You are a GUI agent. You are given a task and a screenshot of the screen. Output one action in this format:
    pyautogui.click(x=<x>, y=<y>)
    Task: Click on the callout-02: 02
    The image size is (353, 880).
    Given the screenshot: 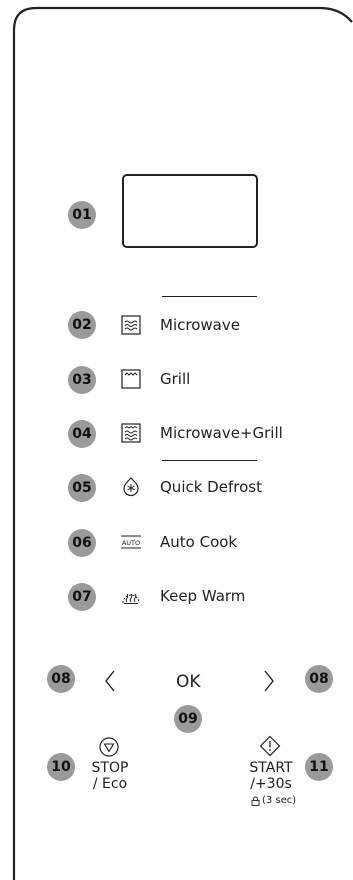 What is the action you would take?
    pyautogui.click(x=82, y=325)
    